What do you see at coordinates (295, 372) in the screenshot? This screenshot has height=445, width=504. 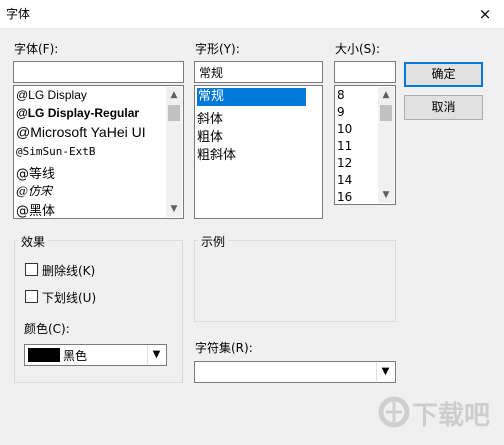 I see `charset-dropdown: ▼` at bounding box center [295, 372].